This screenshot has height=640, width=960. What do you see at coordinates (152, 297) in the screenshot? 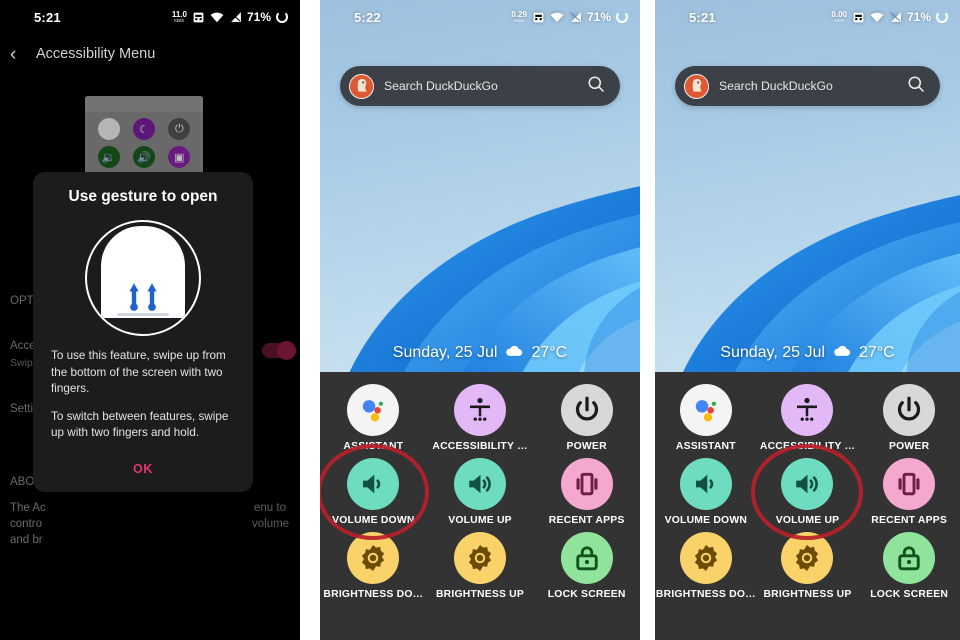
I see `arrow-up-right-icon` at bounding box center [152, 297].